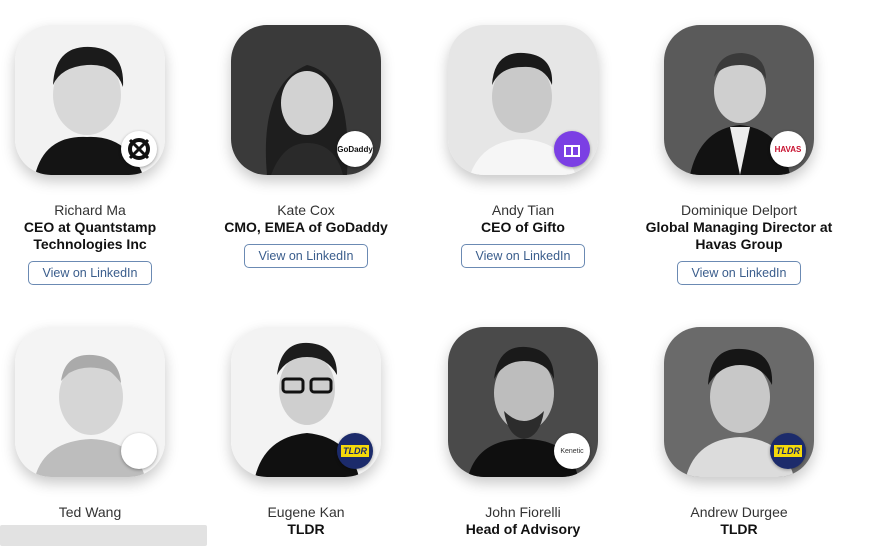  What do you see at coordinates (139, 451) in the screenshot?
I see `company-logo-icon` at bounding box center [139, 451].